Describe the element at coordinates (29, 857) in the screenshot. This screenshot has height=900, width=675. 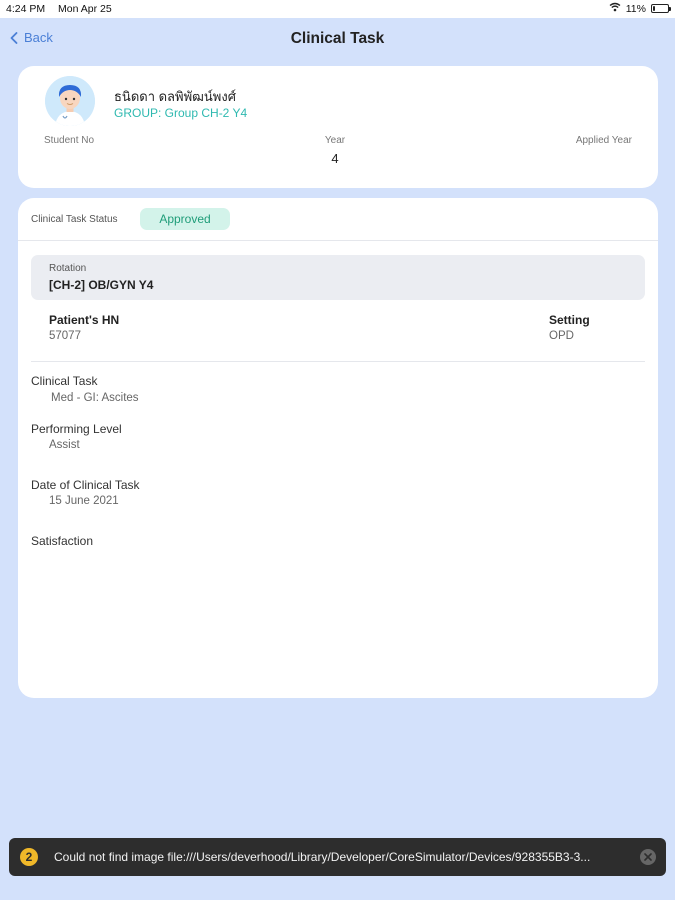
I see `warning-count-badge: 2` at that location.